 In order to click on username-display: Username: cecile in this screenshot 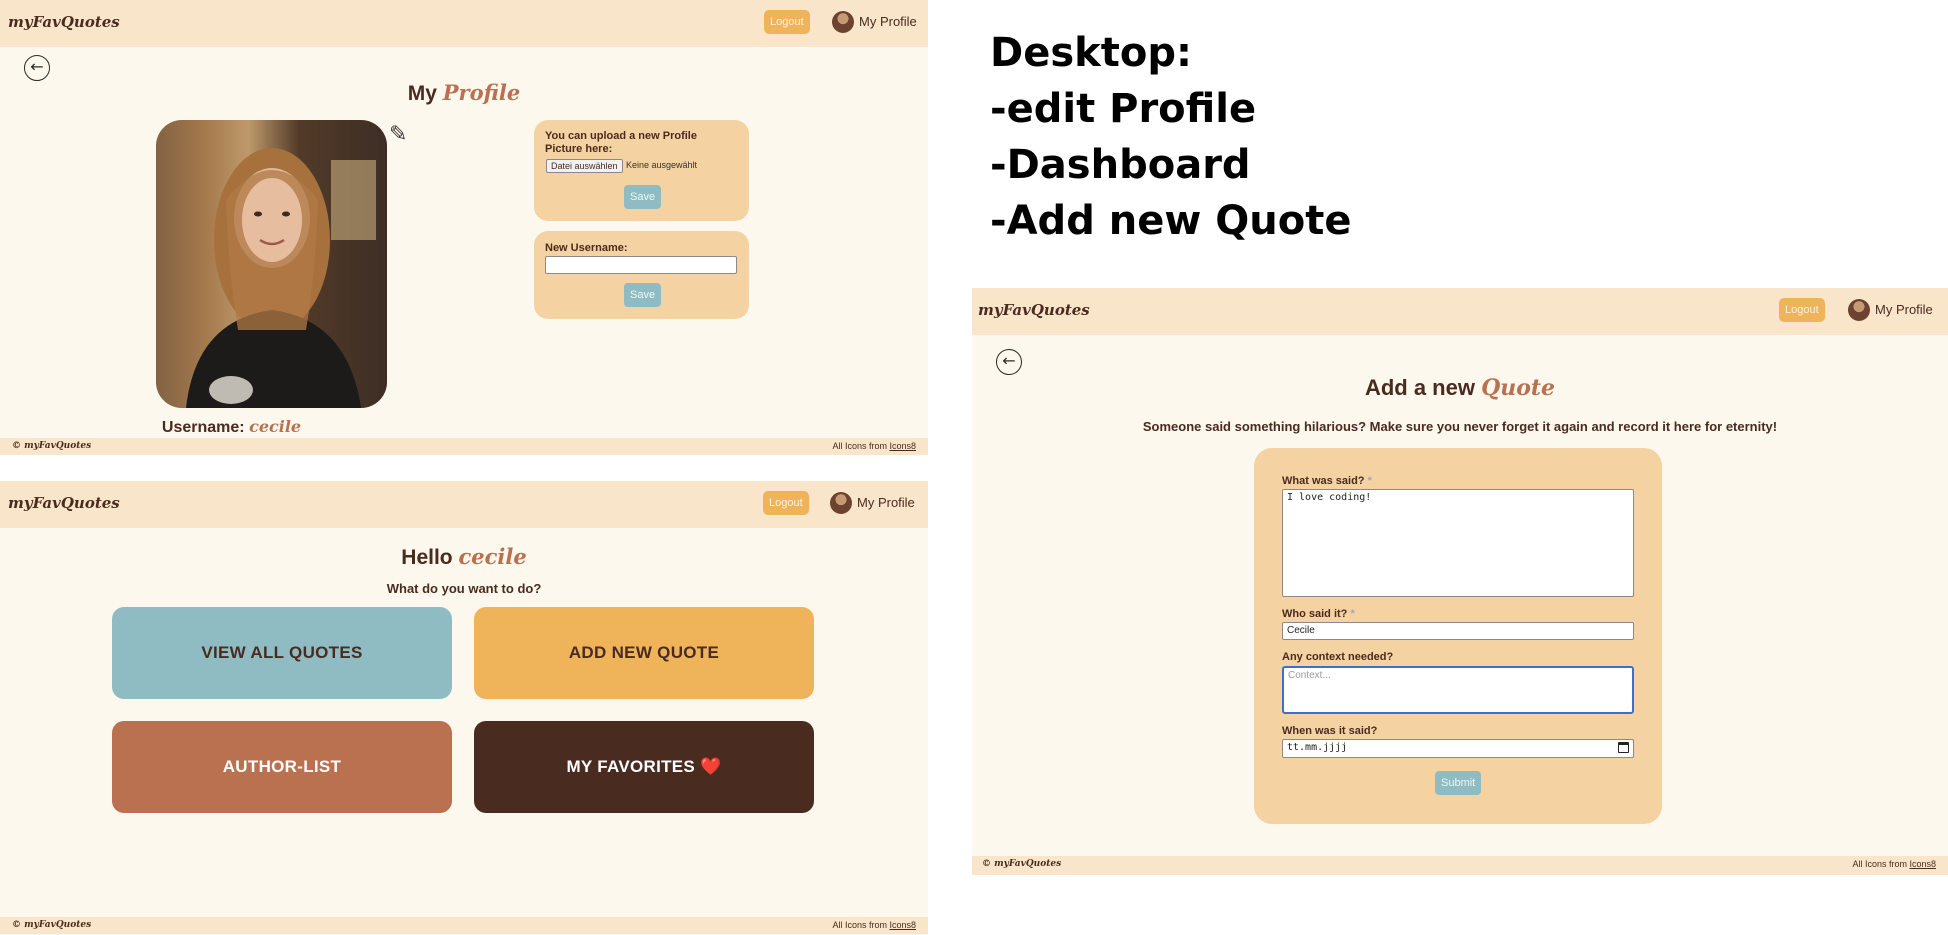, I will do `click(464, 427)`.